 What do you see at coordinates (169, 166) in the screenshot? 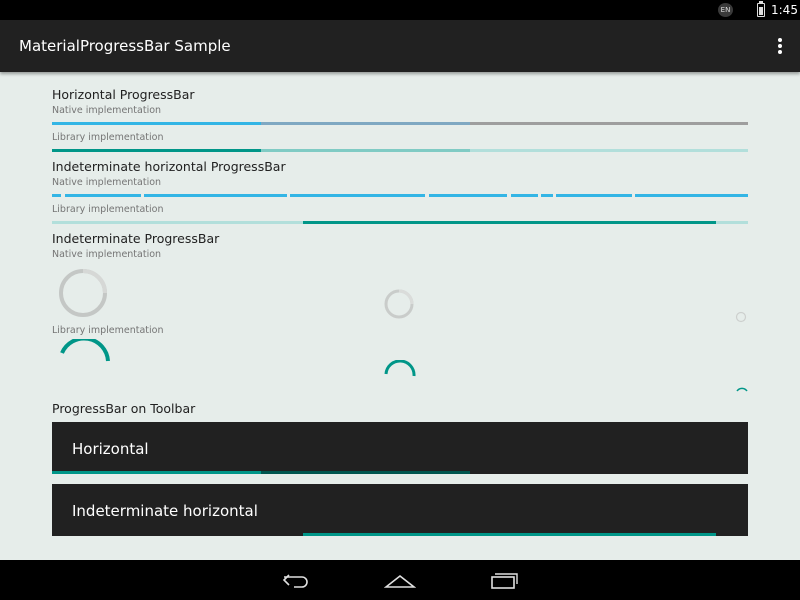
I see `section-title-indeterminate-horizontal: Indeterminate horizontal ProgressBar` at bounding box center [169, 166].